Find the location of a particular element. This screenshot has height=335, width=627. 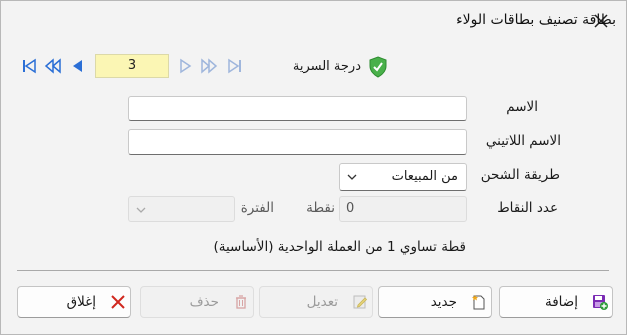

record-number-field: 3 is located at coordinates (132, 66).